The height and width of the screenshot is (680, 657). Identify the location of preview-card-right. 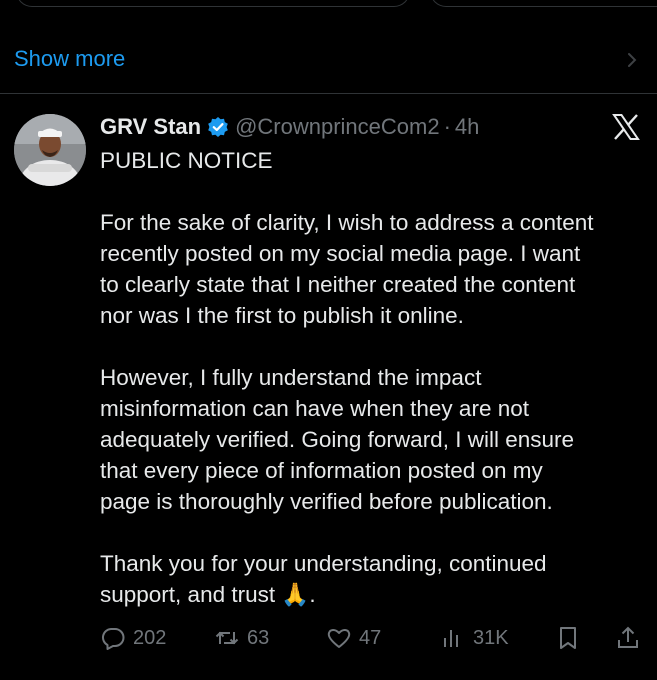
(543, 3).